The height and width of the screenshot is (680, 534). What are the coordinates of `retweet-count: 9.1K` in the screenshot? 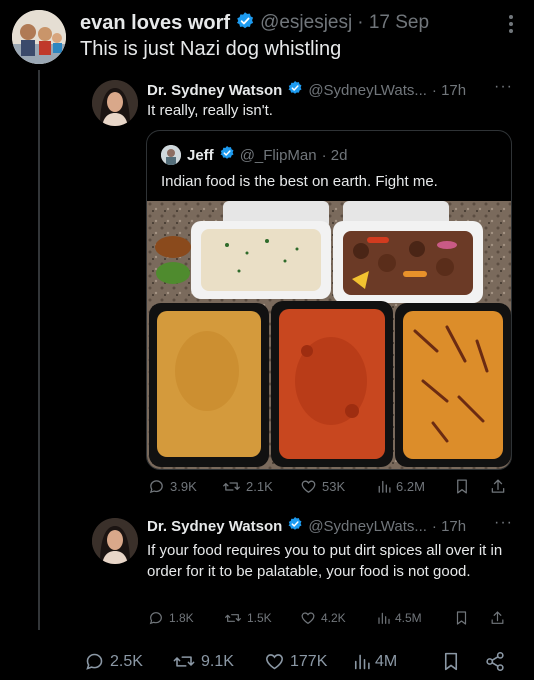 It's located at (217, 661).